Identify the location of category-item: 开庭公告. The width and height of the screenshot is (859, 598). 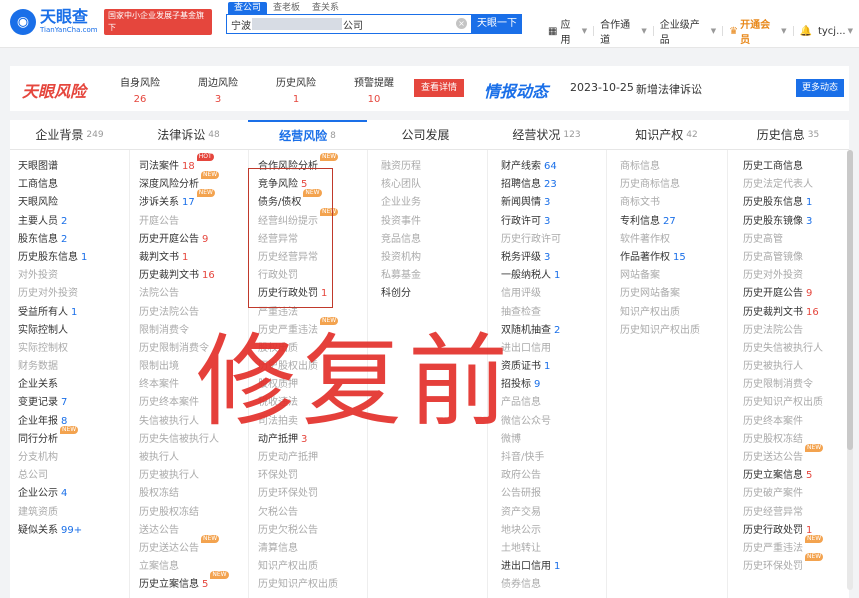
(184, 222).